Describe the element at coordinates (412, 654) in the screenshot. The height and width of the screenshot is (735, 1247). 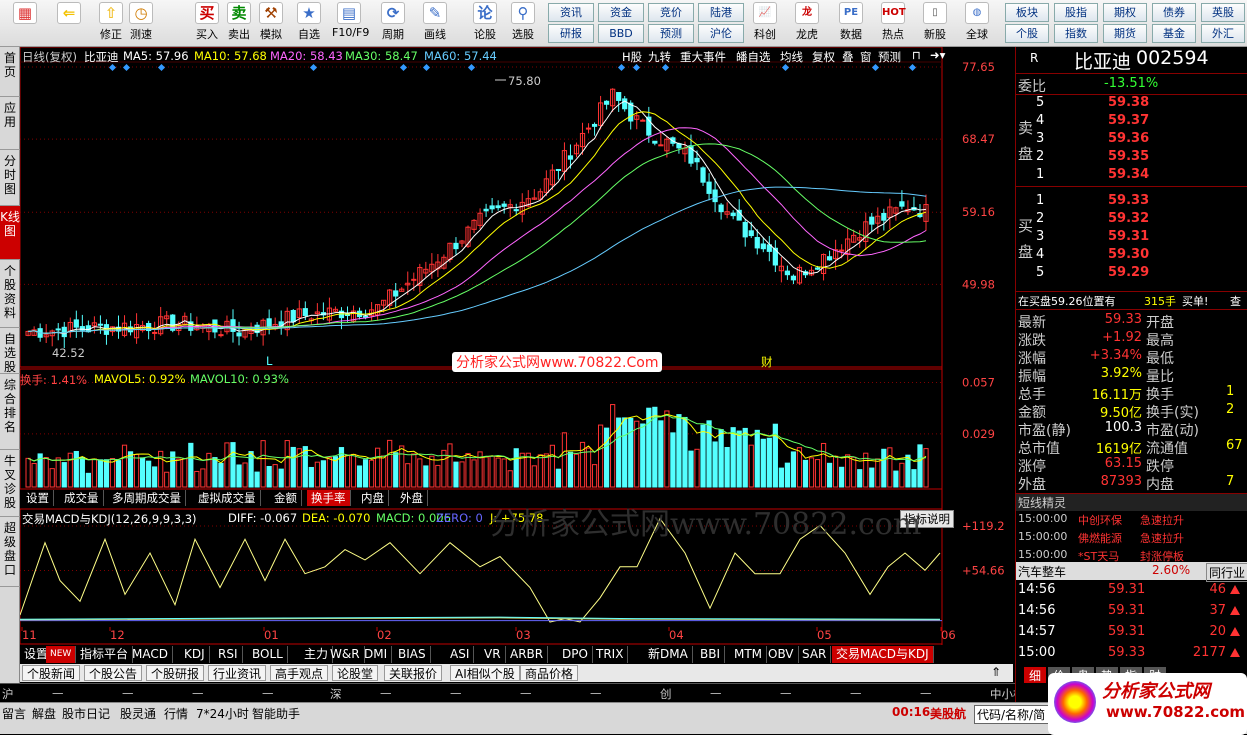
I see `indicator-tab: BIAS` at that location.